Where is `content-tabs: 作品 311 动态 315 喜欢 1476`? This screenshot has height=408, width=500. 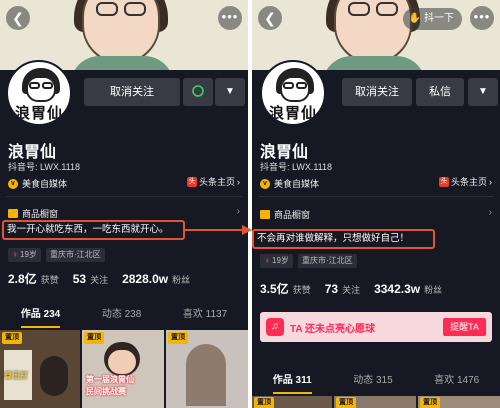 content-tabs: 作品 311 动态 315 喜欢 1476 is located at coordinates (376, 382).